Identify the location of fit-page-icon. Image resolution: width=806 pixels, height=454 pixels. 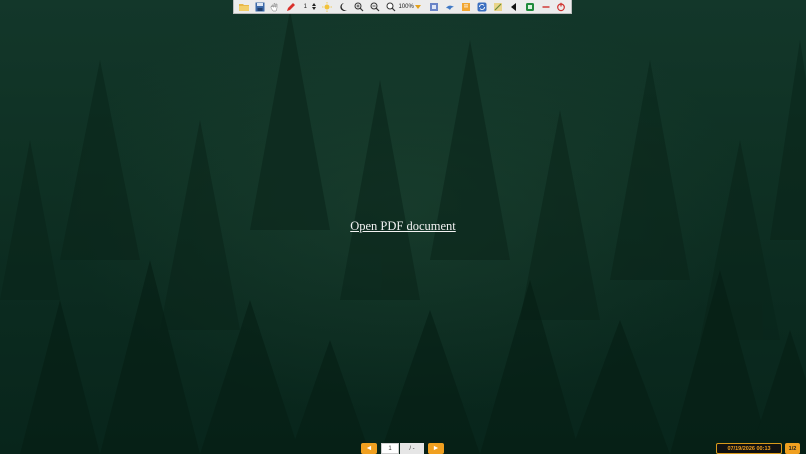
(434, 6).